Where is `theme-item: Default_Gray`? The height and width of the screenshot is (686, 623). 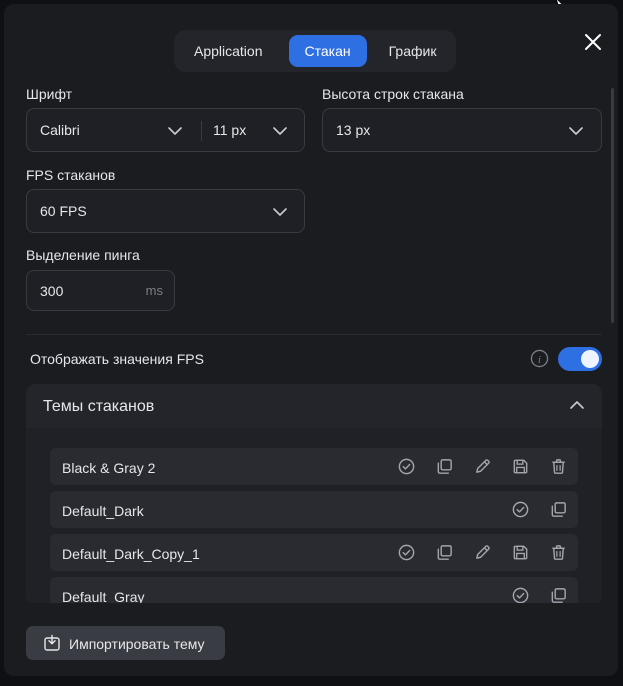
theme-item: Default_Gray is located at coordinates (314, 591).